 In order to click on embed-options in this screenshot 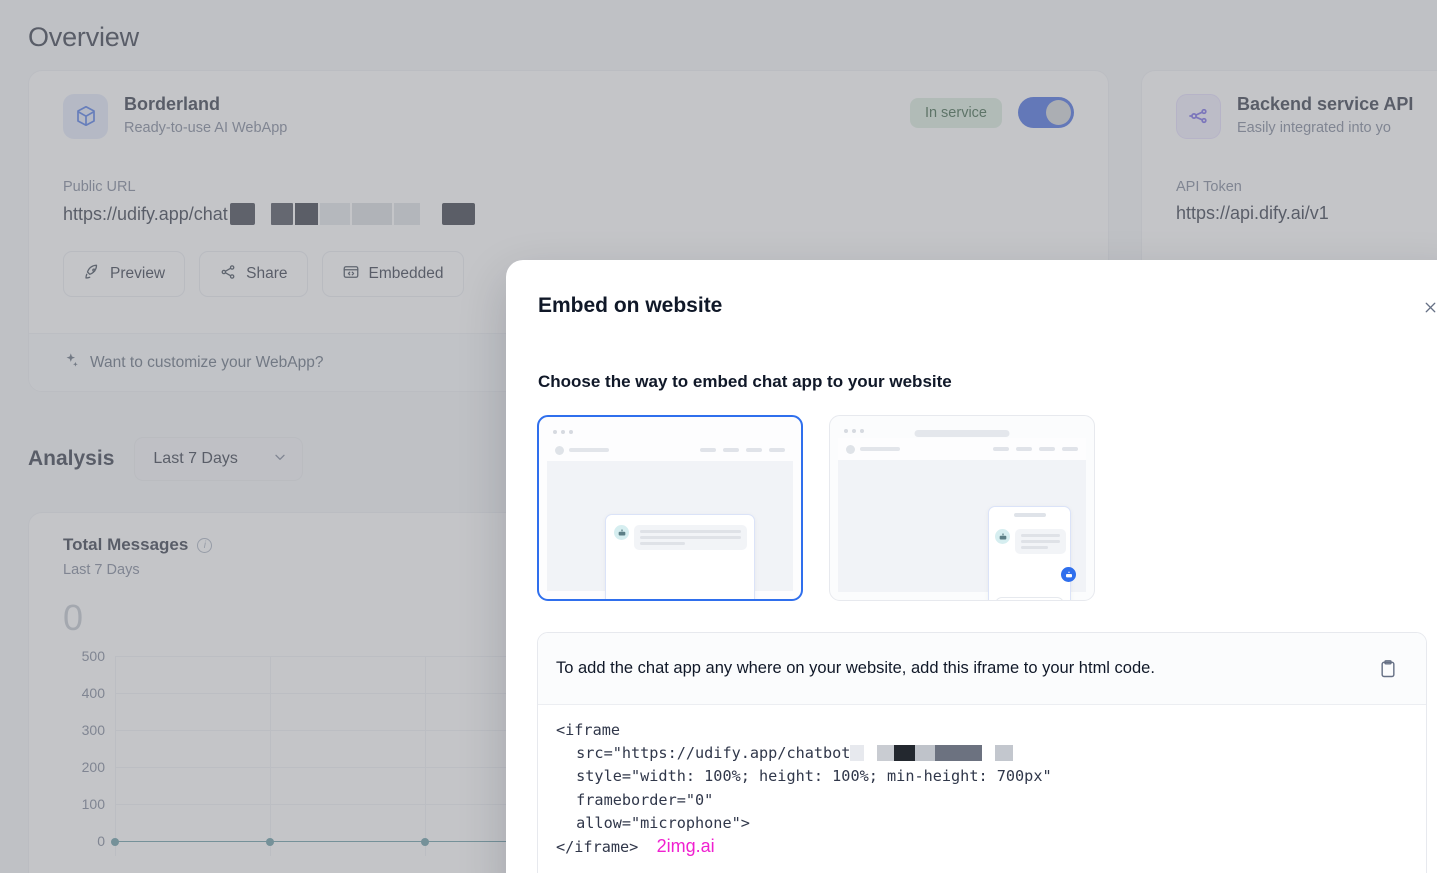, I will do `click(816, 508)`.